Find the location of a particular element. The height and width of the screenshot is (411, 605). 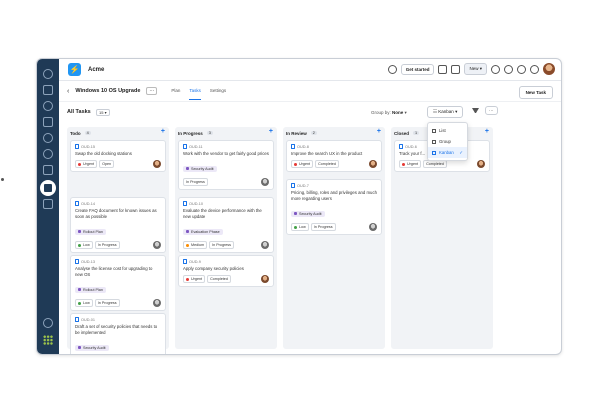

view-switcher-button: ☷ Kanban ▾ is located at coordinates (445, 112).